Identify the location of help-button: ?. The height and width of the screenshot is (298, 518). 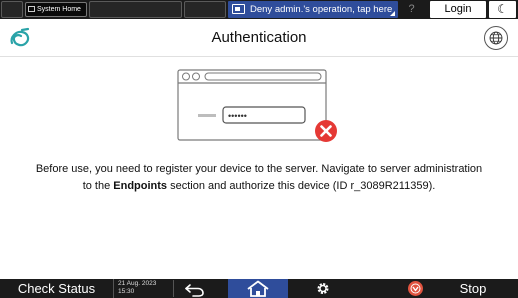
(411, 9).